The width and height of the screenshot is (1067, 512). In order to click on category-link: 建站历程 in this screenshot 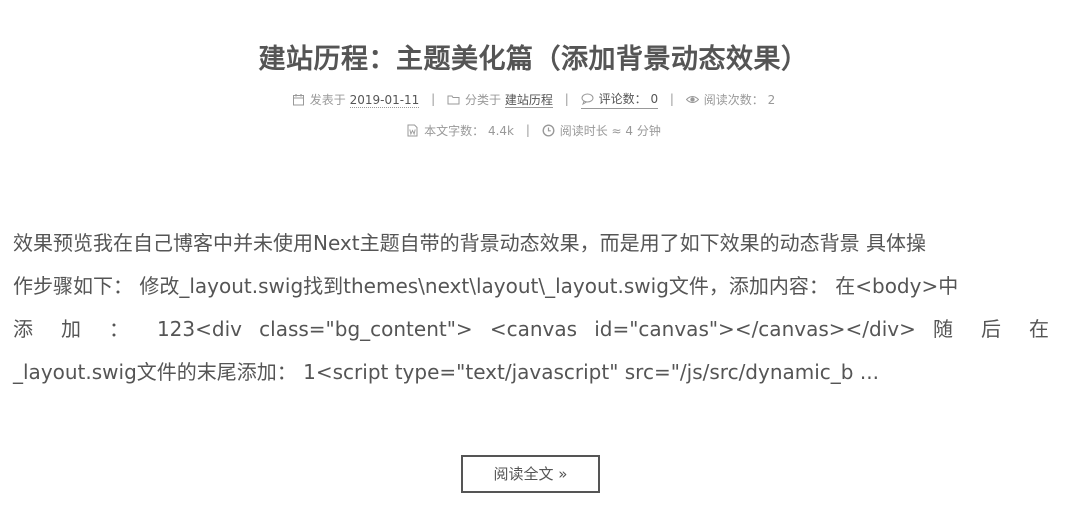, I will do `click(528, 100)`.